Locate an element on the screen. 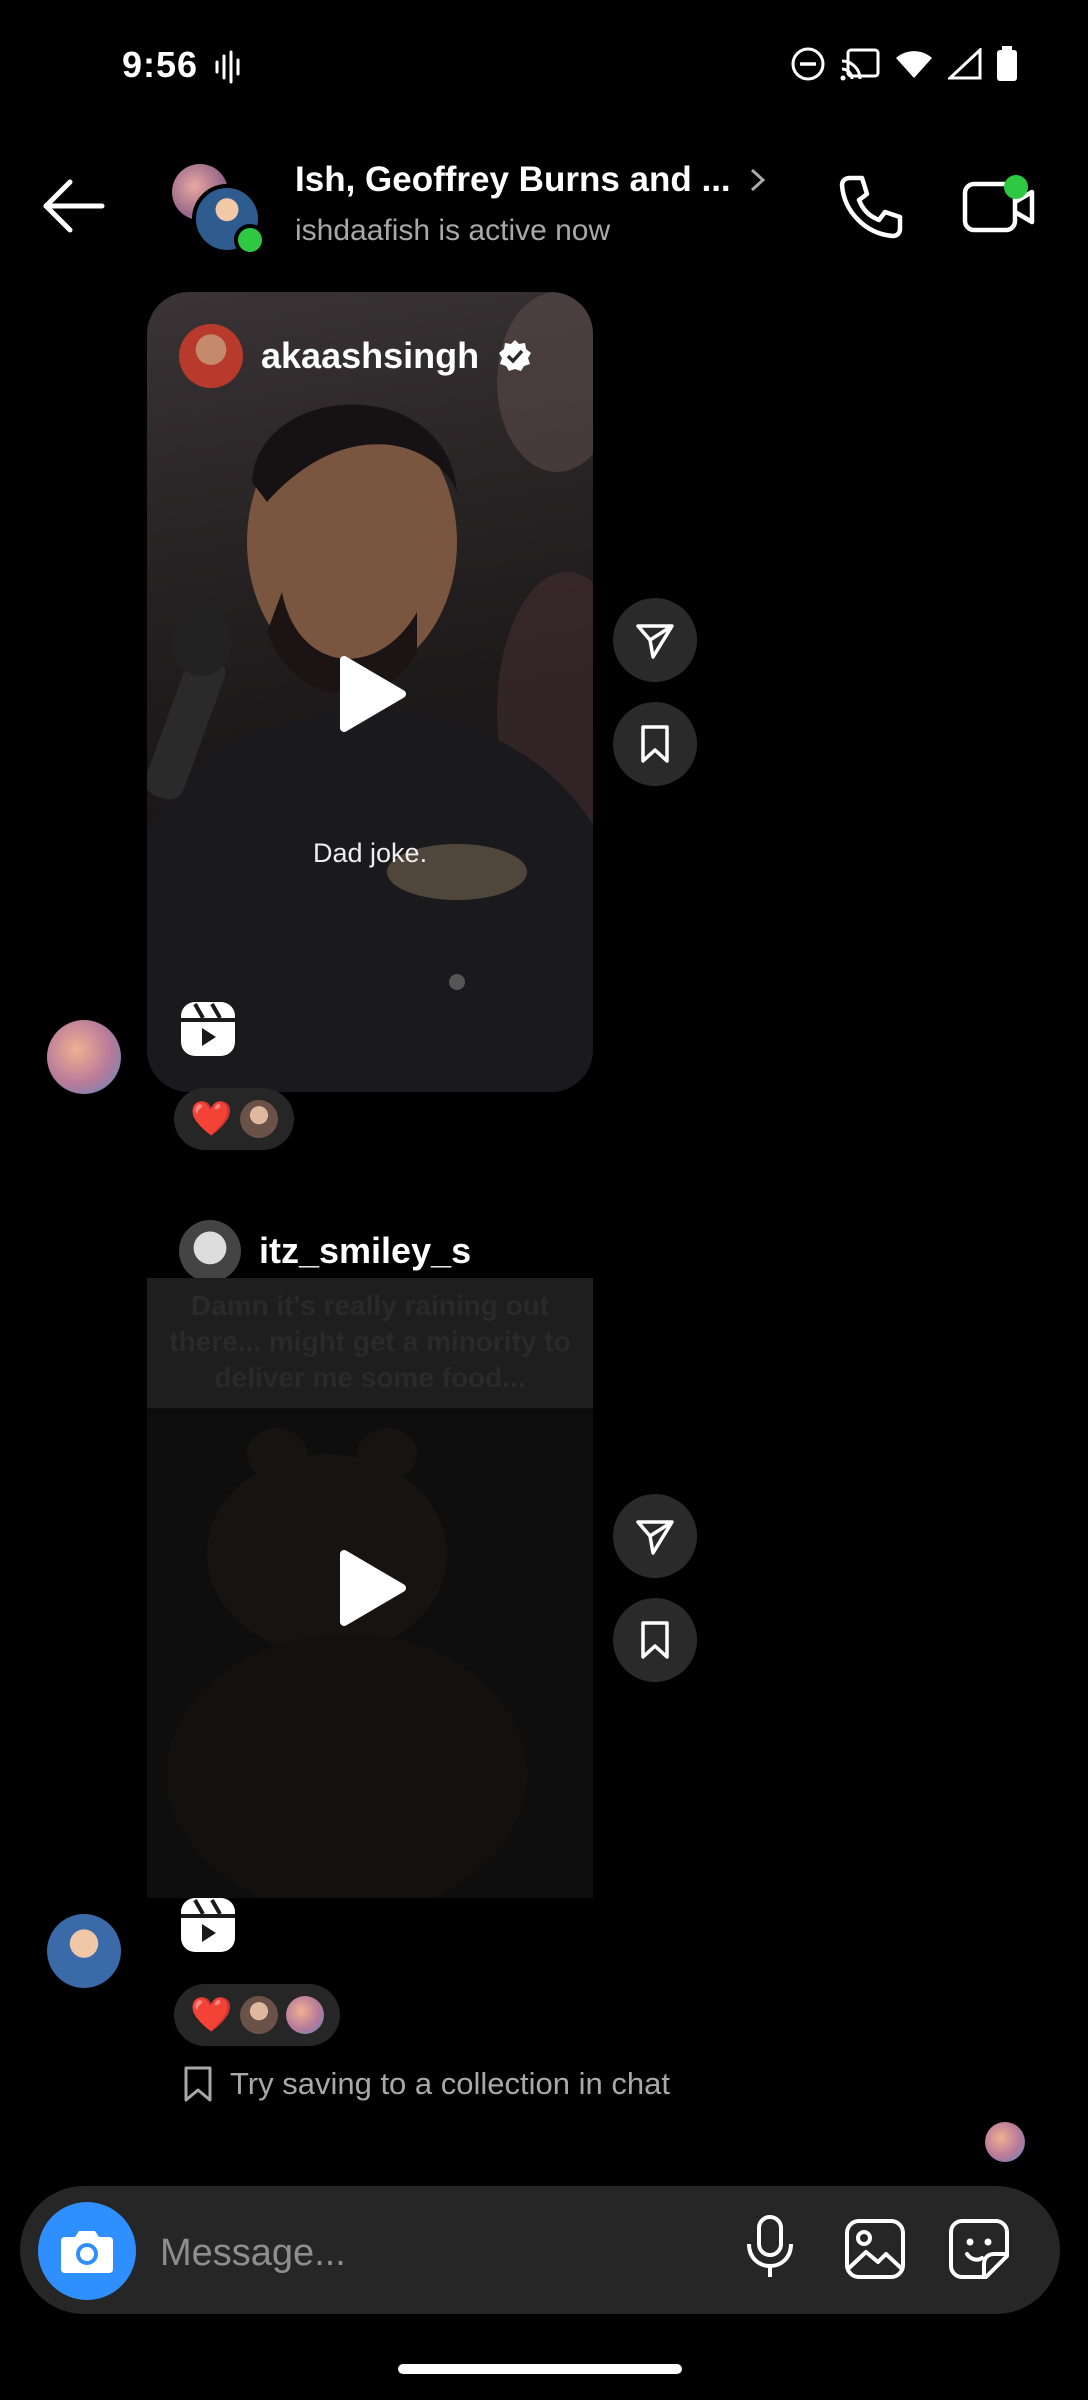 The image size is (1088, 2400). battery-icon is located at coordinates (1007, 63).